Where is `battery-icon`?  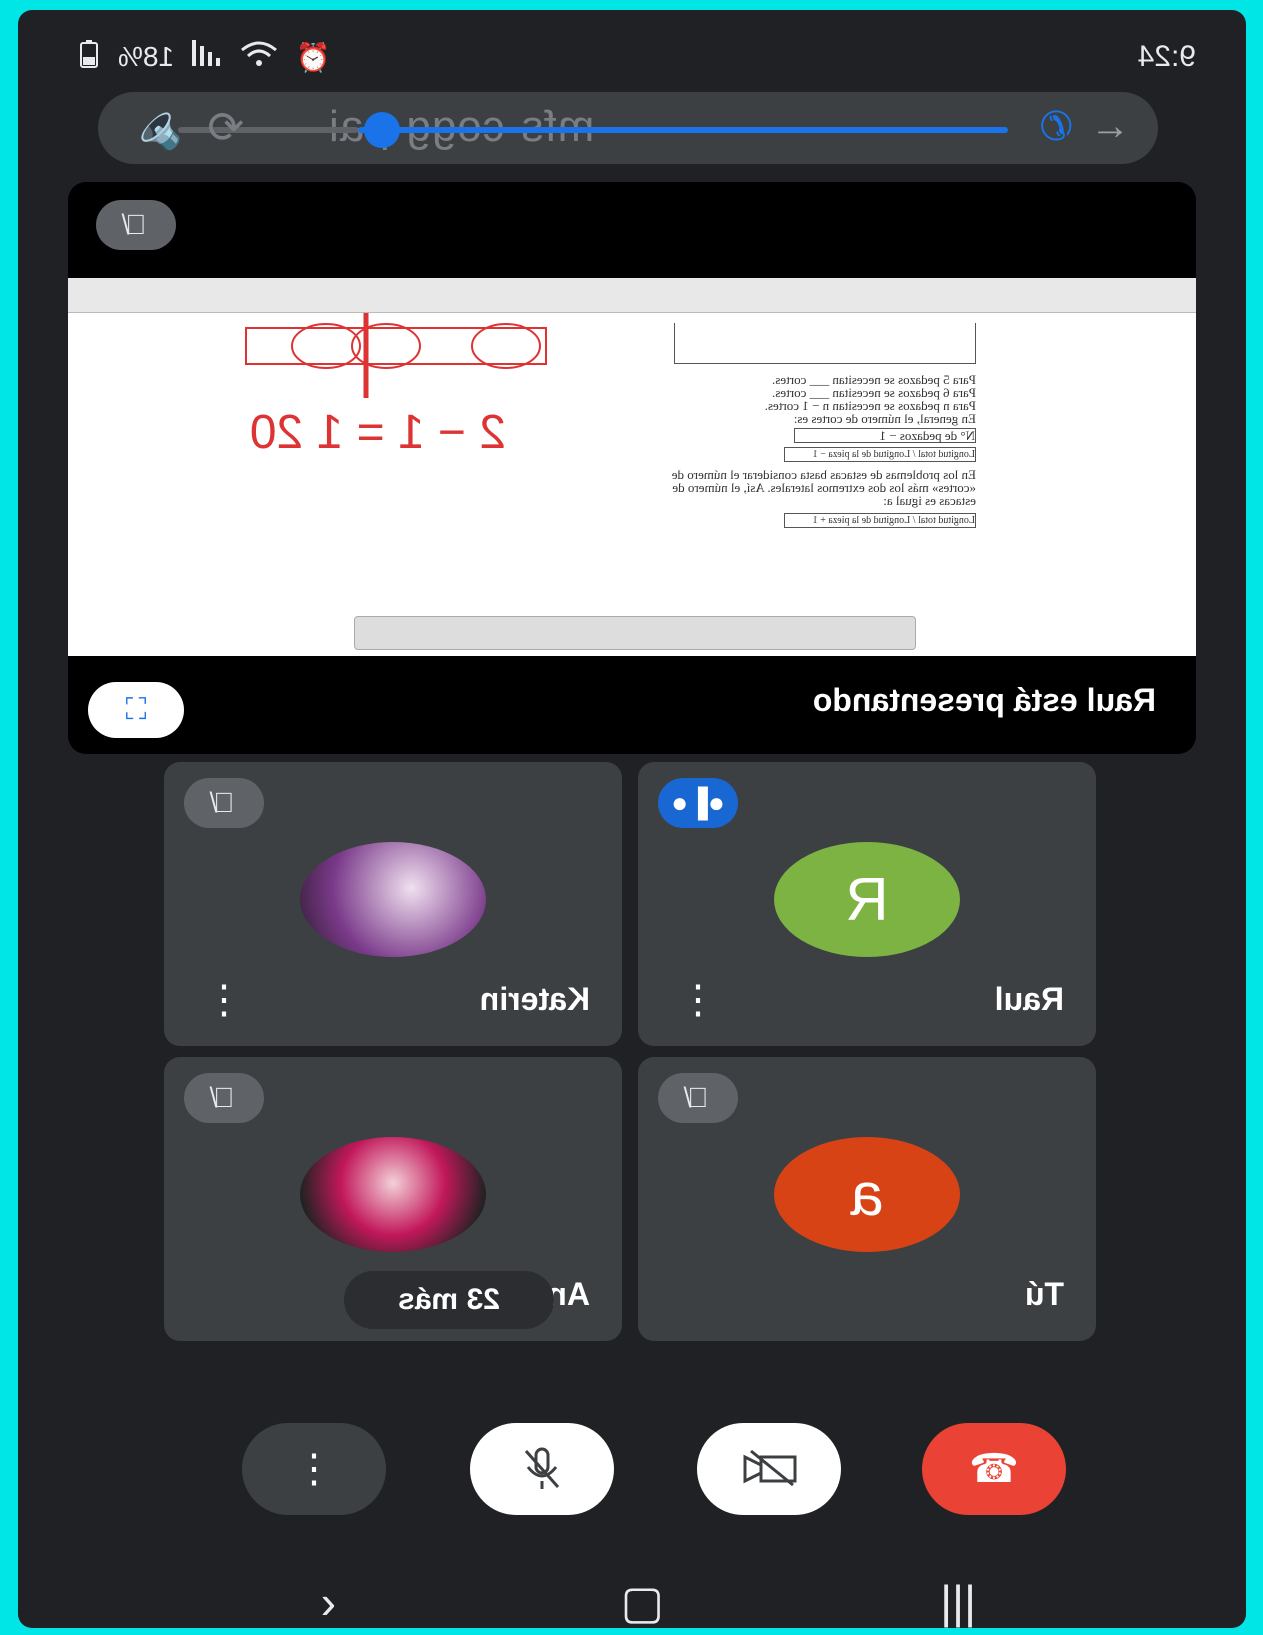
battery-icon is located at coordinates (89, 57).